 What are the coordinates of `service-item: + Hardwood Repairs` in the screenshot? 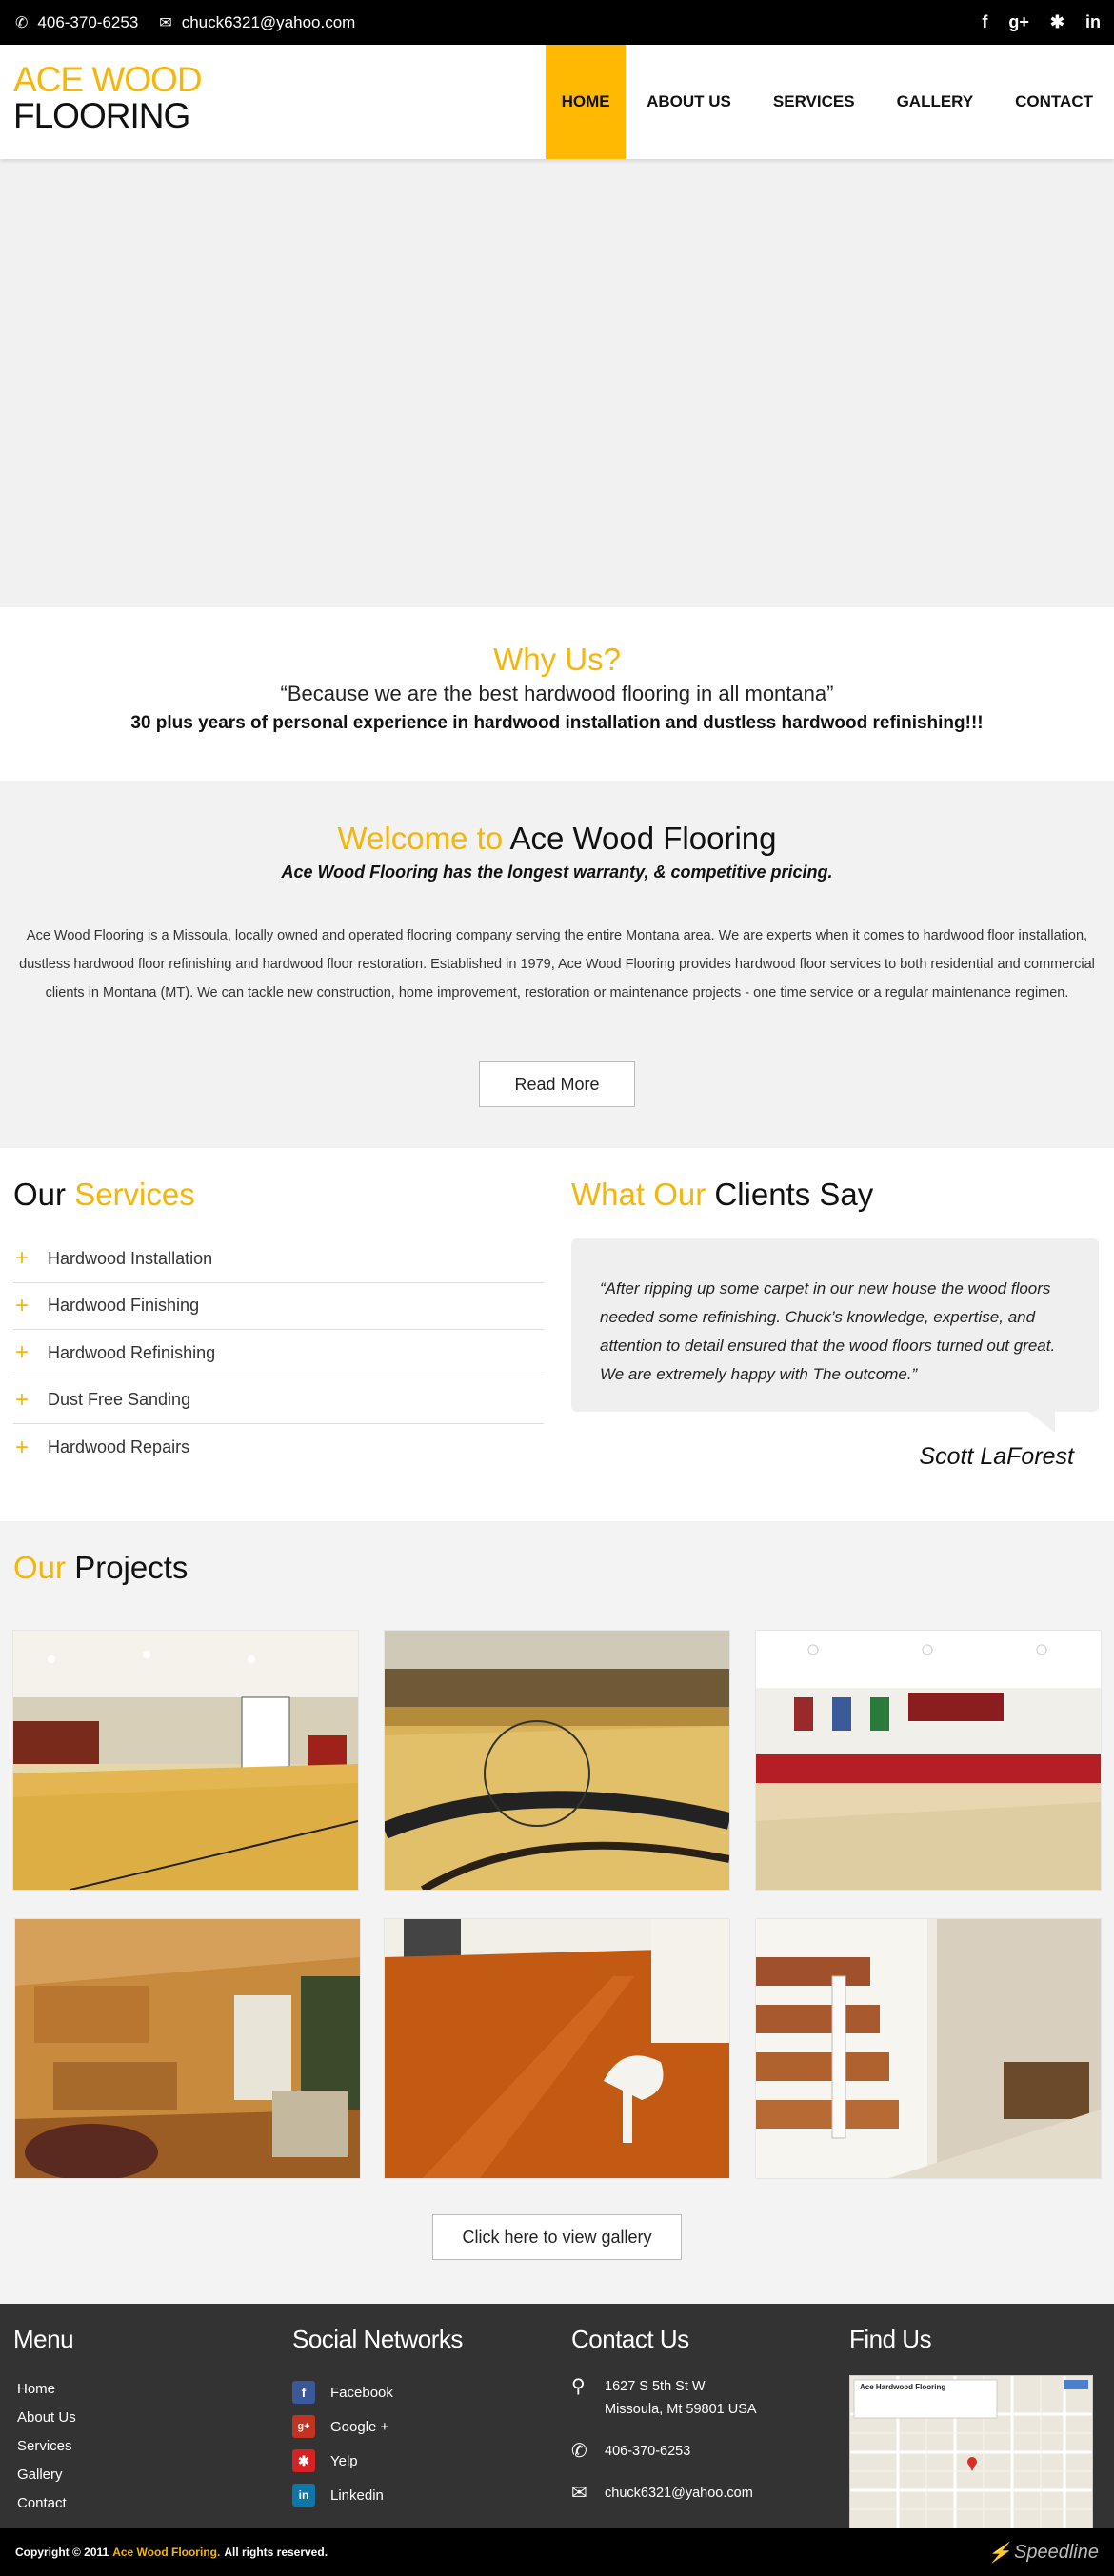 It's located at (278, 1448).